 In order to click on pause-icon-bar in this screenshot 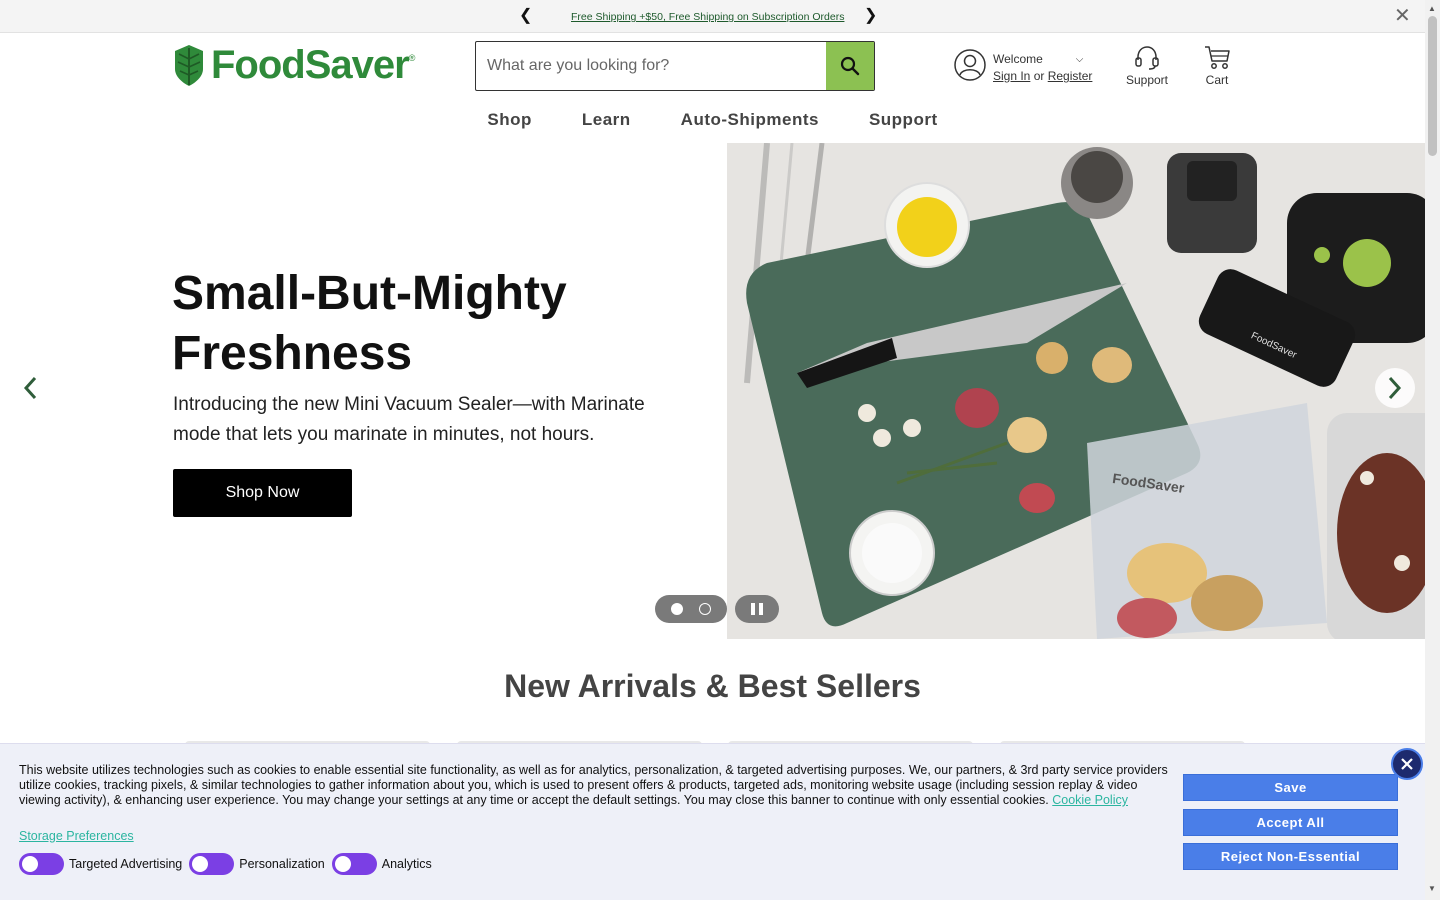, I will do `click(761, 609)`.